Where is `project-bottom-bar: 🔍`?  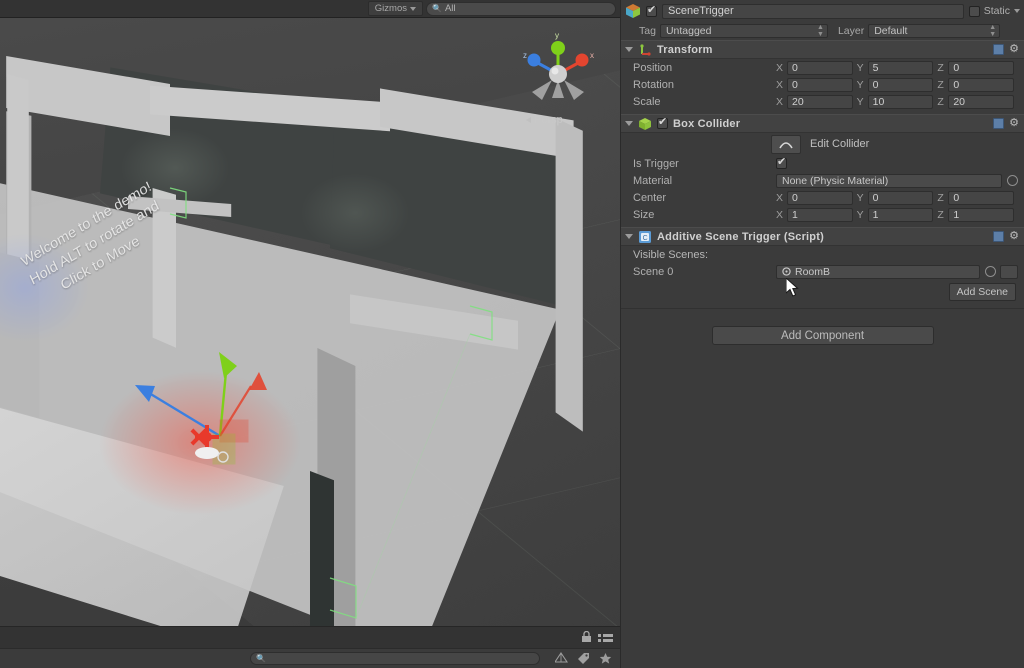
project-bottom-bar: 🔍 is located at coordinates (310, 658).